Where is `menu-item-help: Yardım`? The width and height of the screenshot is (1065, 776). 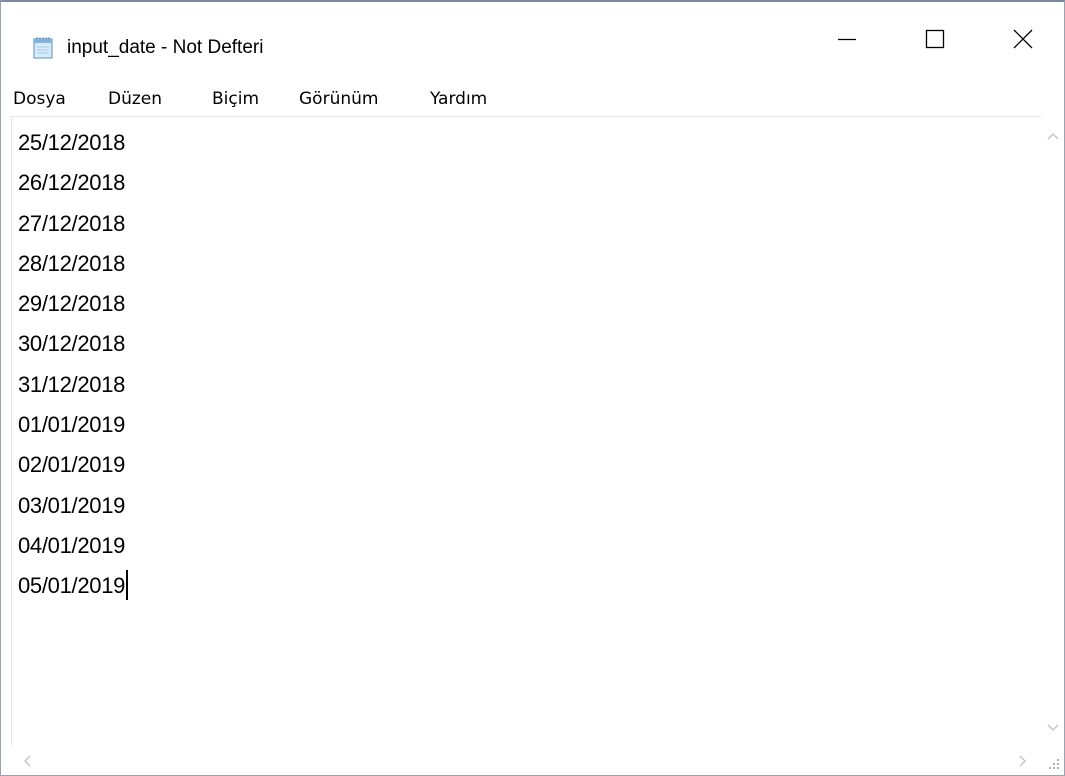 menu-item-help: Yardım is located at coordinates (458, 99).